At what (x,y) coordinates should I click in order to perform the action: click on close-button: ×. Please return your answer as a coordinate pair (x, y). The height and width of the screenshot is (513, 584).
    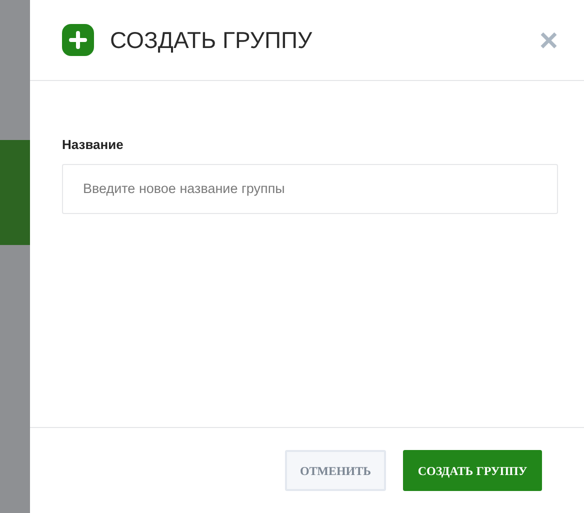
    Looking at the image, I should click on (548, 40).